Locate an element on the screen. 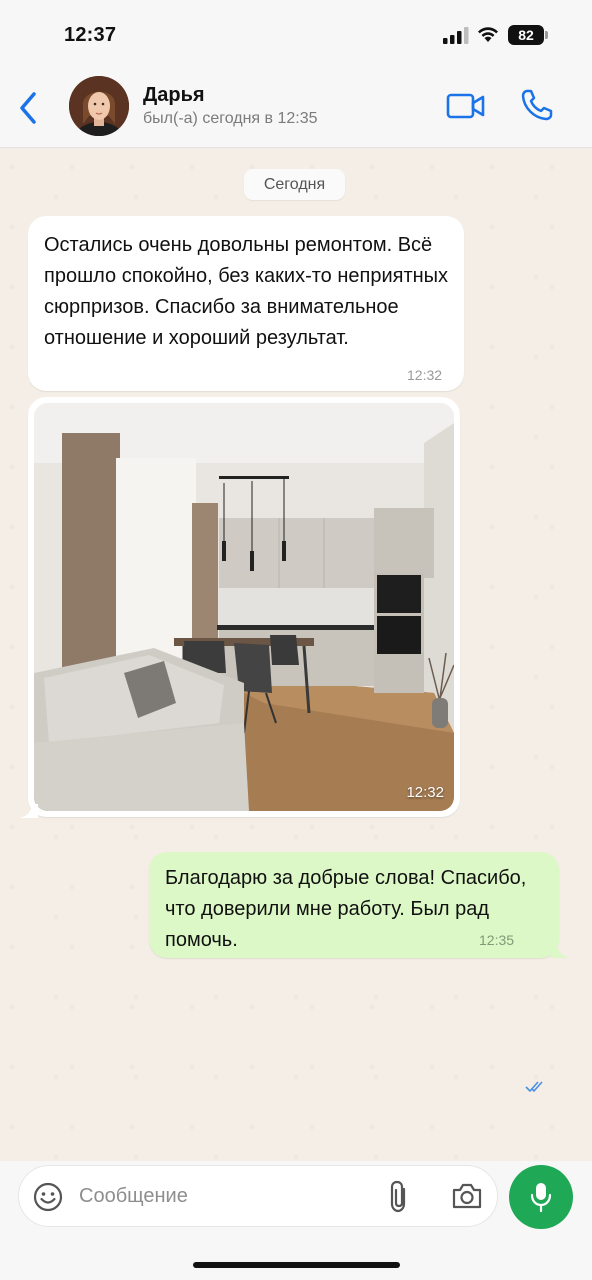  wifi-icon is located at coordinates (488, 34).